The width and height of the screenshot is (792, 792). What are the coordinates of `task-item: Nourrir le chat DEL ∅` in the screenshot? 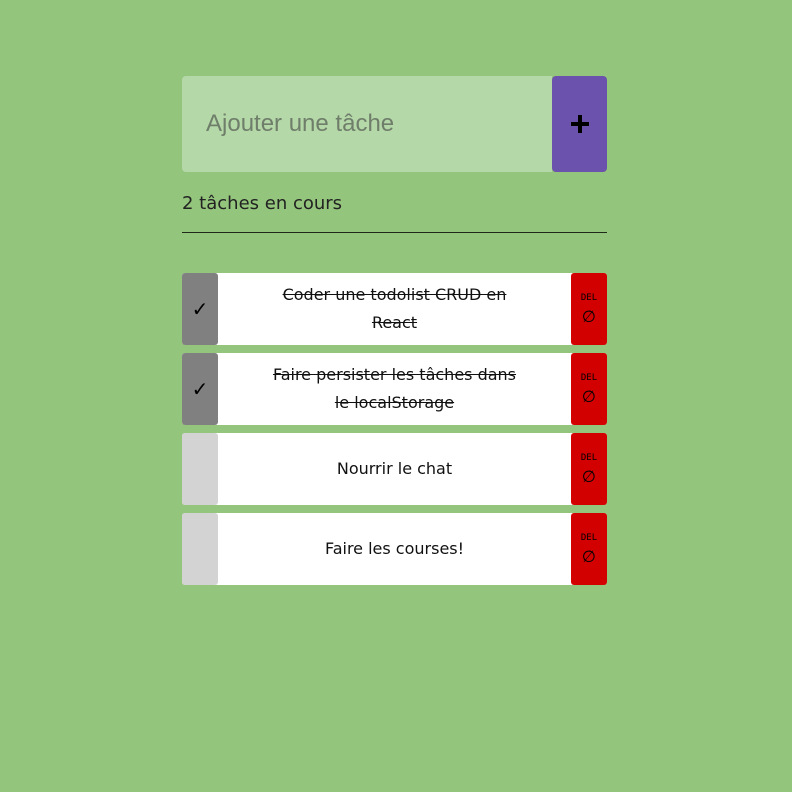 It's located at (394, 469).